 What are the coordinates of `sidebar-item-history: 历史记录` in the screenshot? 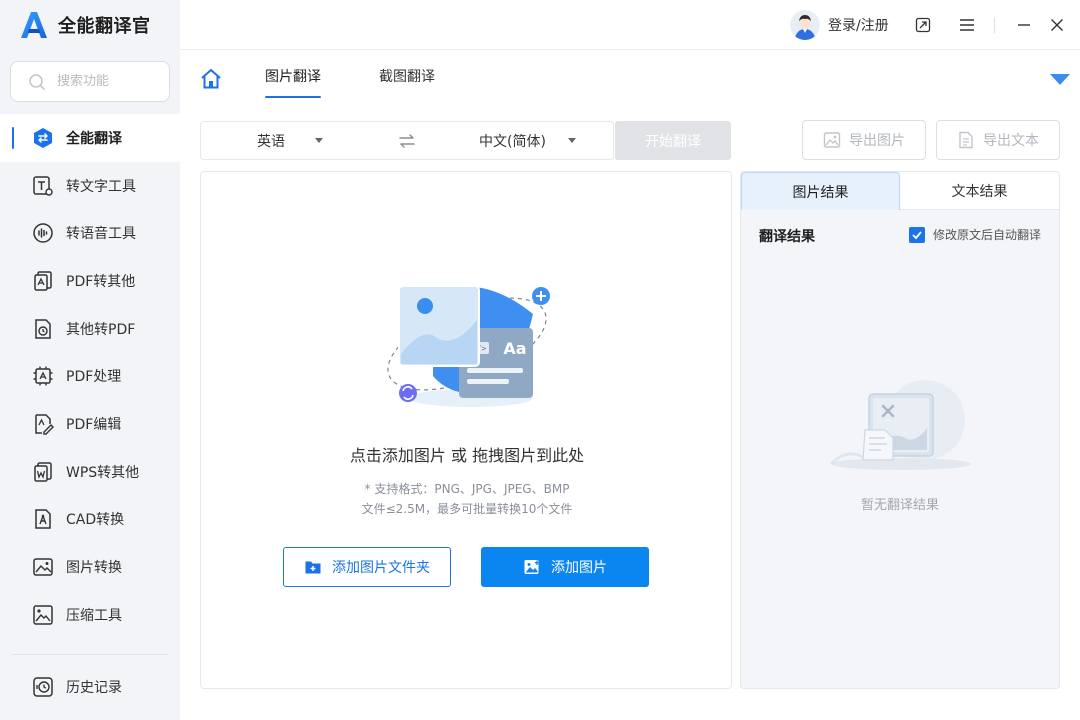 It's located at (90, 687).